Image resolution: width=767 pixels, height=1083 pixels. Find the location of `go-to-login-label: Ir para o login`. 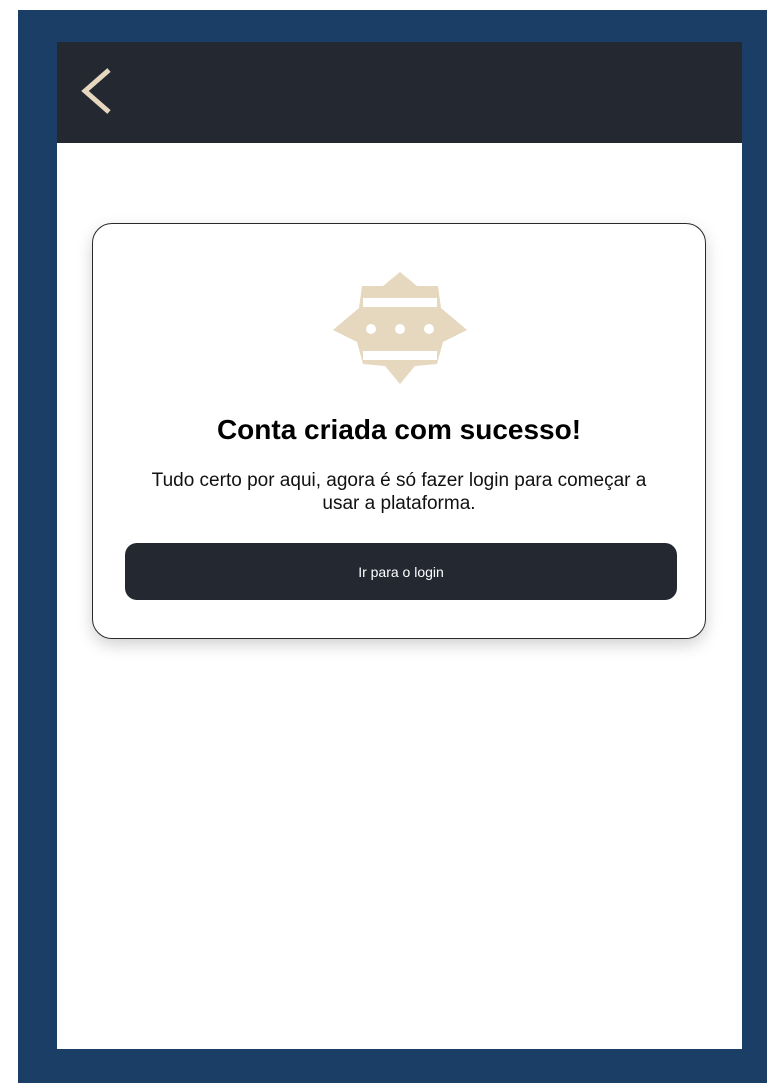

go-to-login-label: Ir para o login is located at coordinates (401, 571).